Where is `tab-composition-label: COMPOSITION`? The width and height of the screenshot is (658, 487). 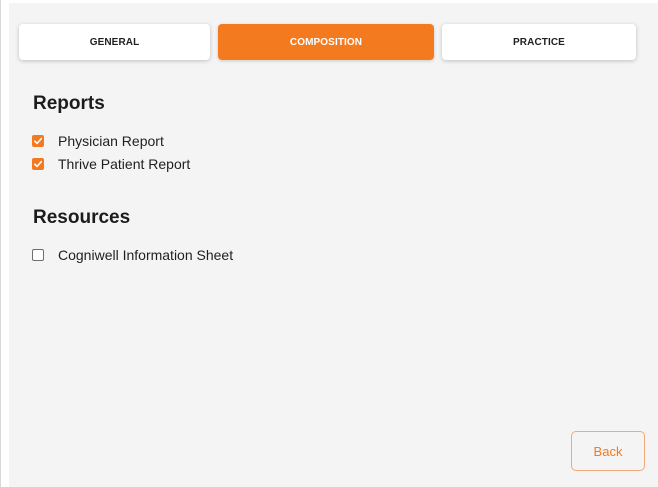
tab-composition-label: COMPOSITION is located at coordinates (326, 42).